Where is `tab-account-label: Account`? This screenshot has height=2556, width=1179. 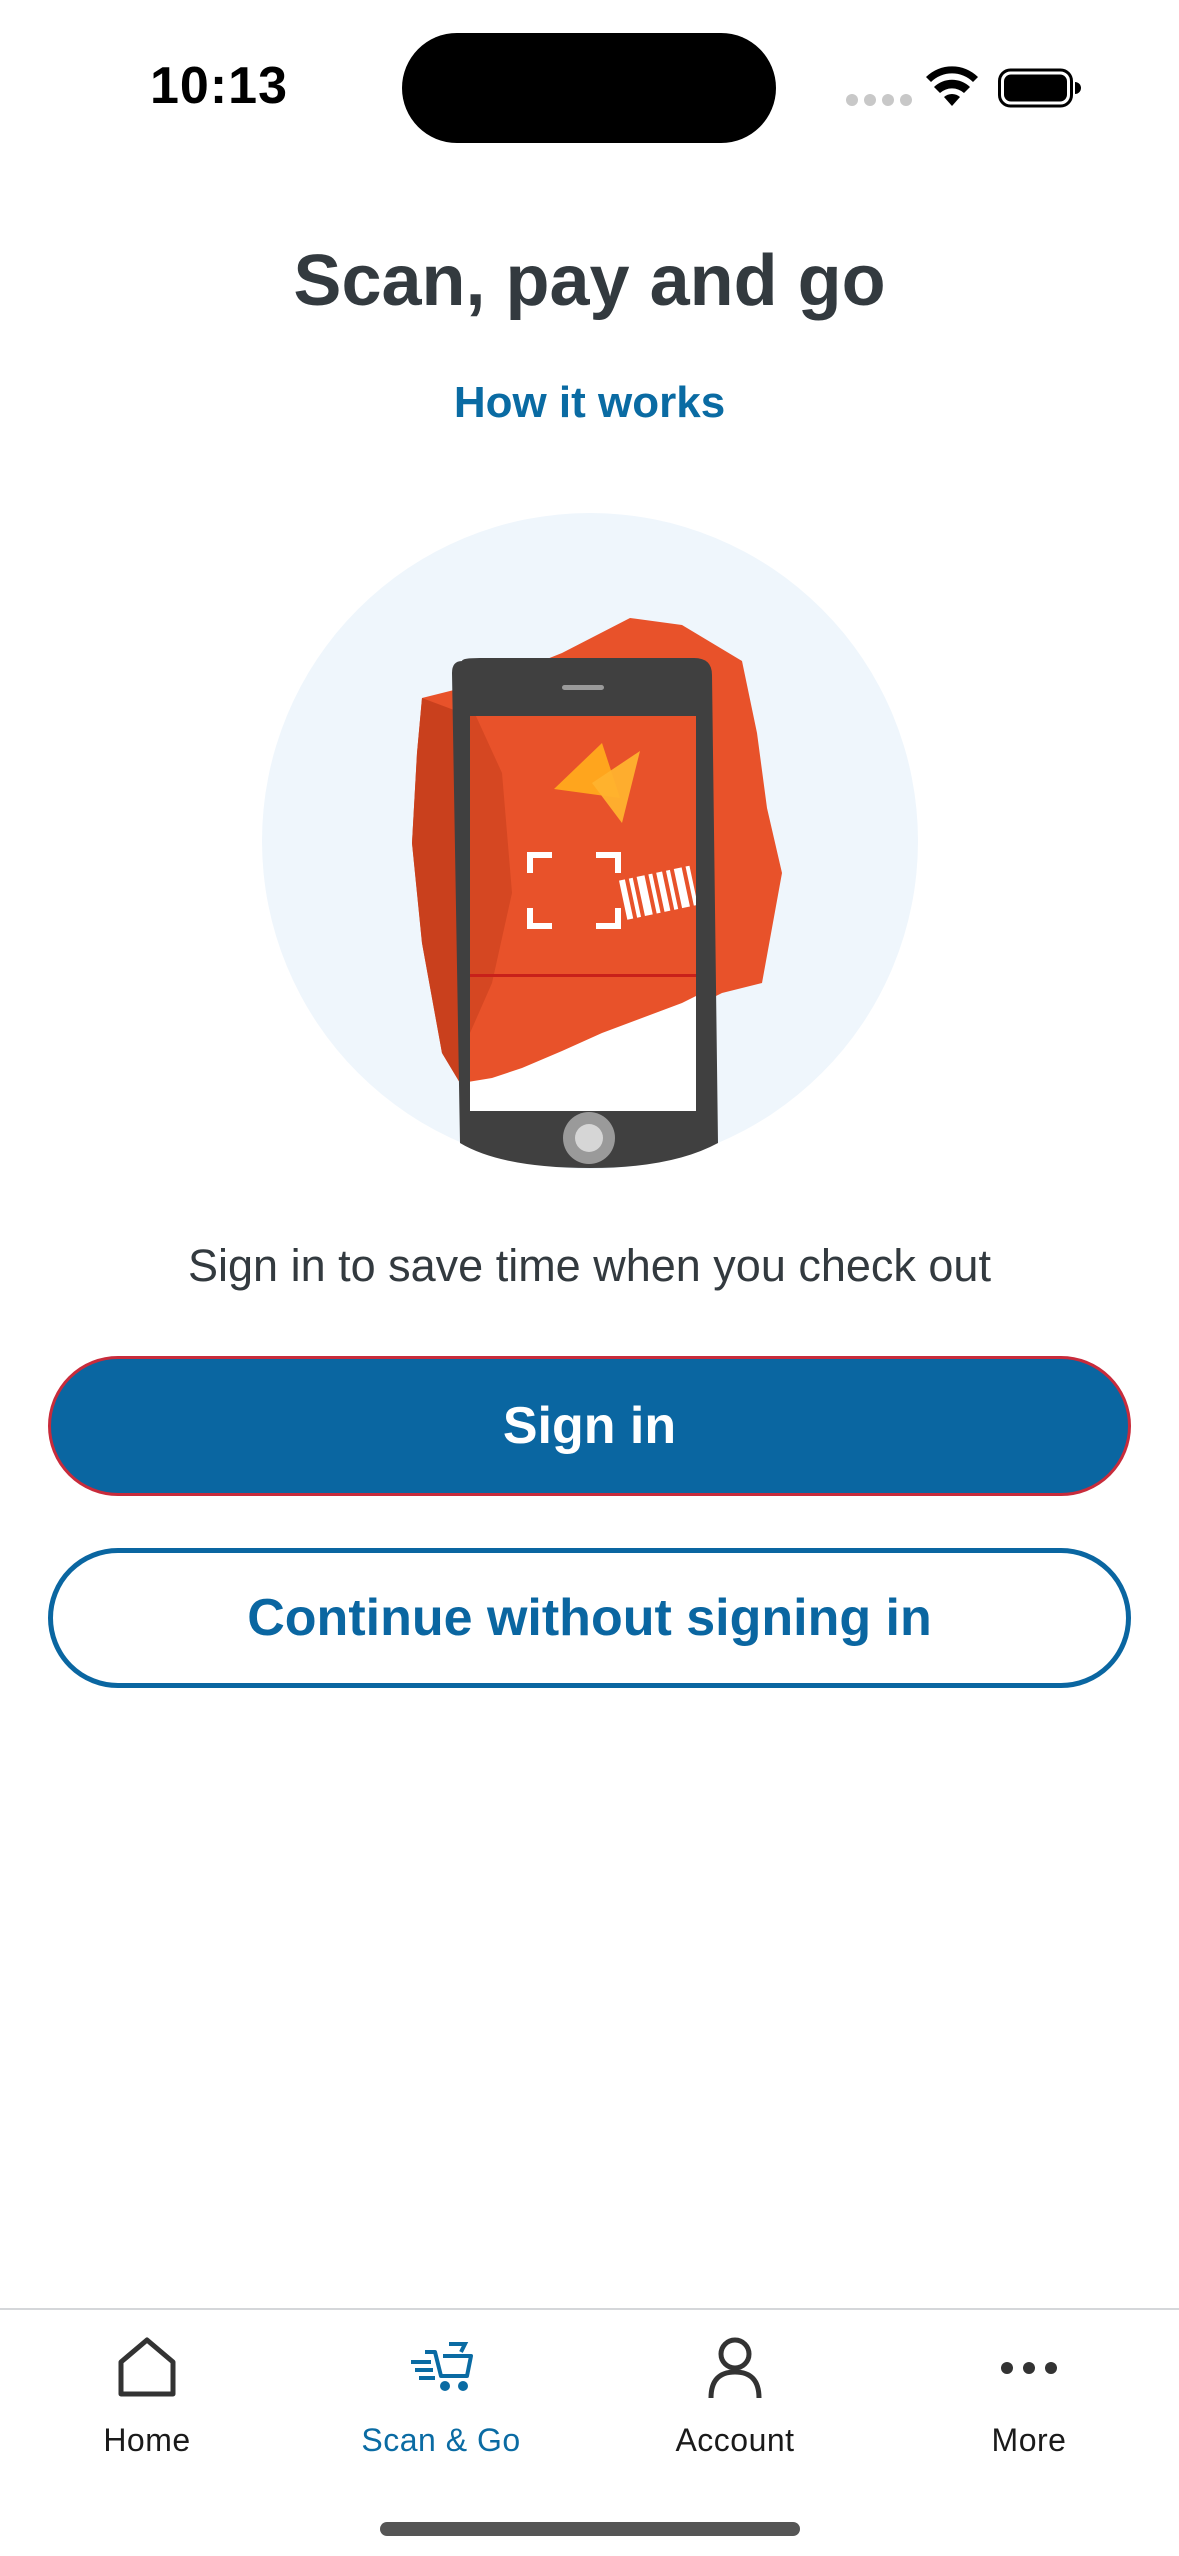 tab-account-label: Account is located at coordinates (735, 2440).